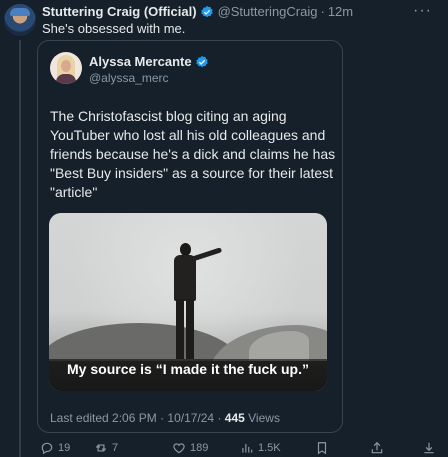 Image resolution: width=448 pixels, height=457 pixels. I want to click on action-bar: 19 7 189 1.5K, so click(242, 449).